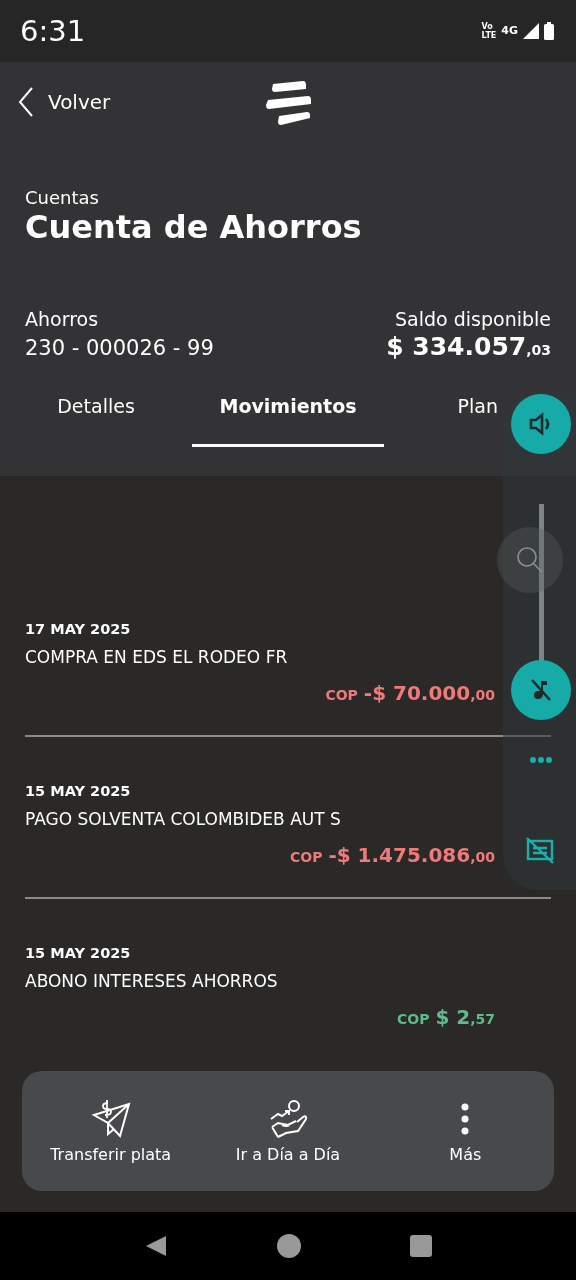  I want to click on movement-description: ABONO INTERESES AHORROS, so click(152, 981).